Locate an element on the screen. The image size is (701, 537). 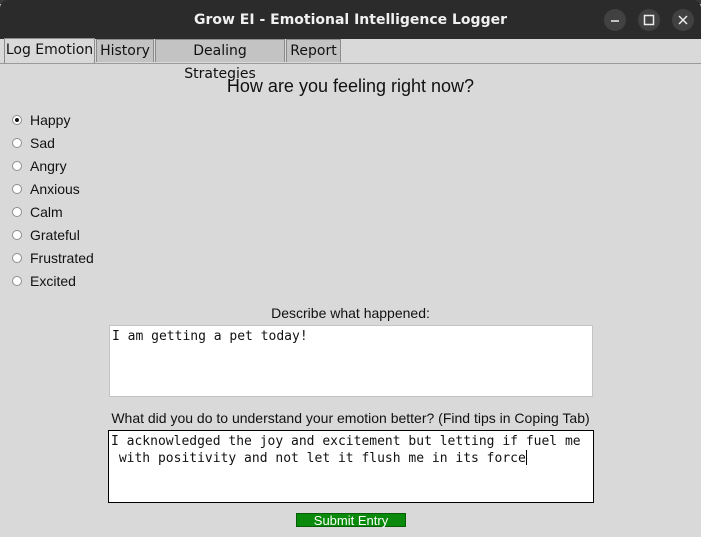
tab-history: History is located at coordinates (125, 50).